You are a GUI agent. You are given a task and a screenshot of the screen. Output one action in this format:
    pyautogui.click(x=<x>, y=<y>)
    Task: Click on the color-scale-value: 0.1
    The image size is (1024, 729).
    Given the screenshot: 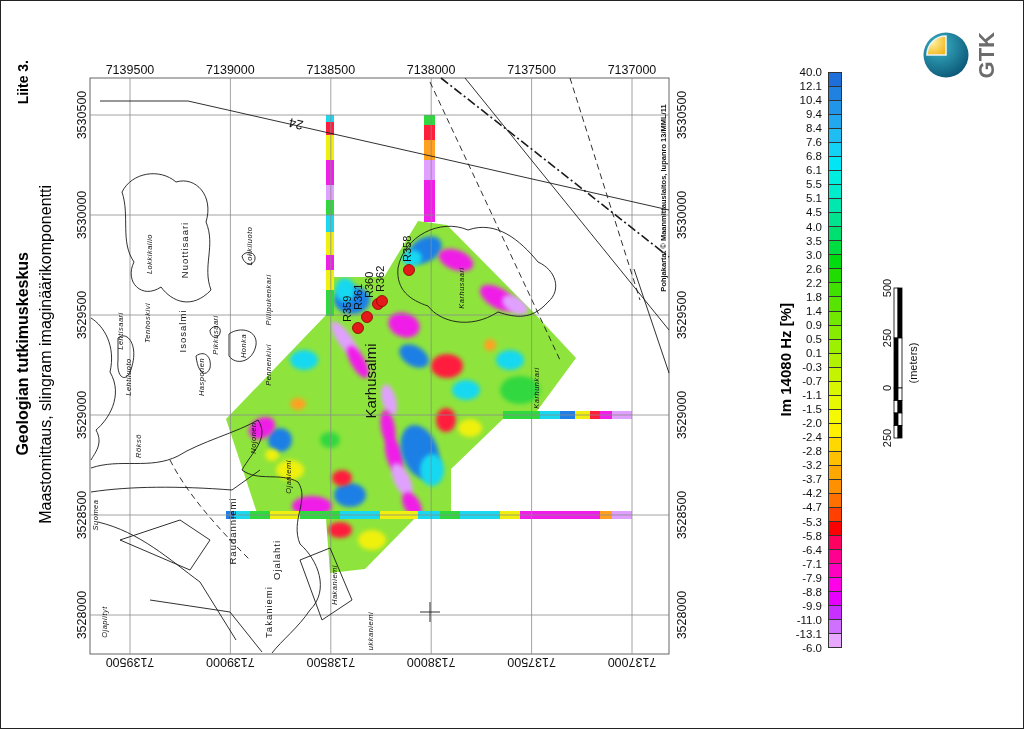 What is the action you would take?
    pyautogui.click(x=813, y=352)
    